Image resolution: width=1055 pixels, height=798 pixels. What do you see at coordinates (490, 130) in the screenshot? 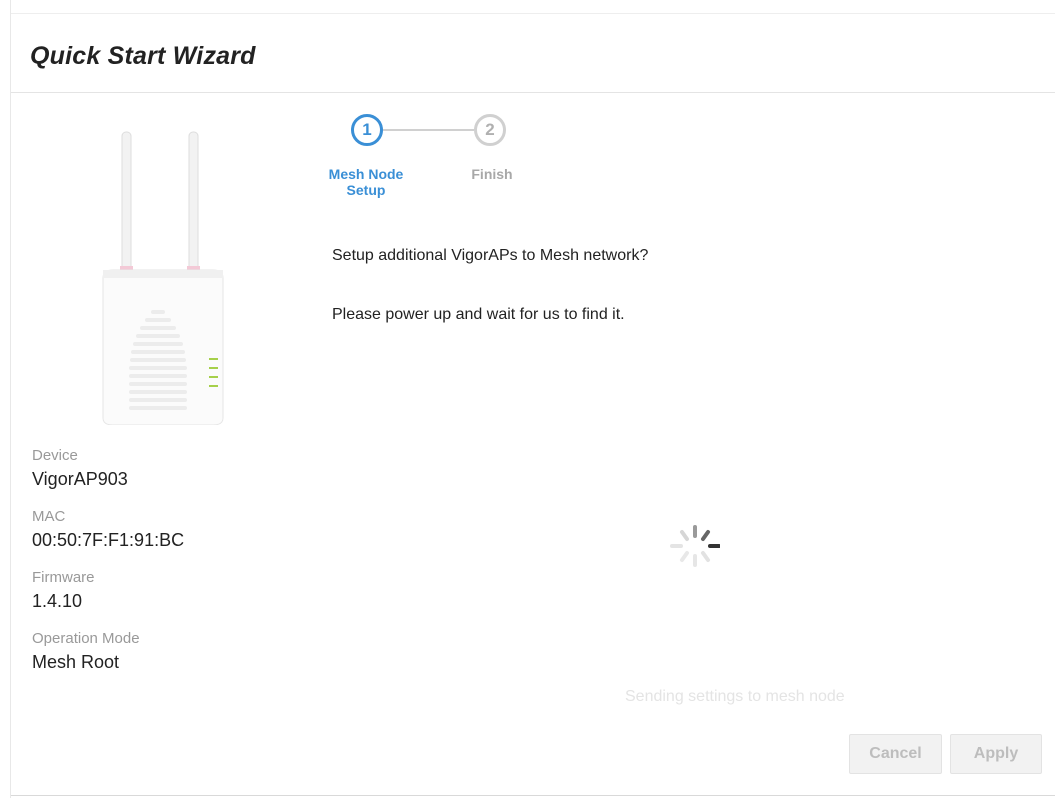
I see `step-2-indicator: 2` at bounding box center [490, 130].